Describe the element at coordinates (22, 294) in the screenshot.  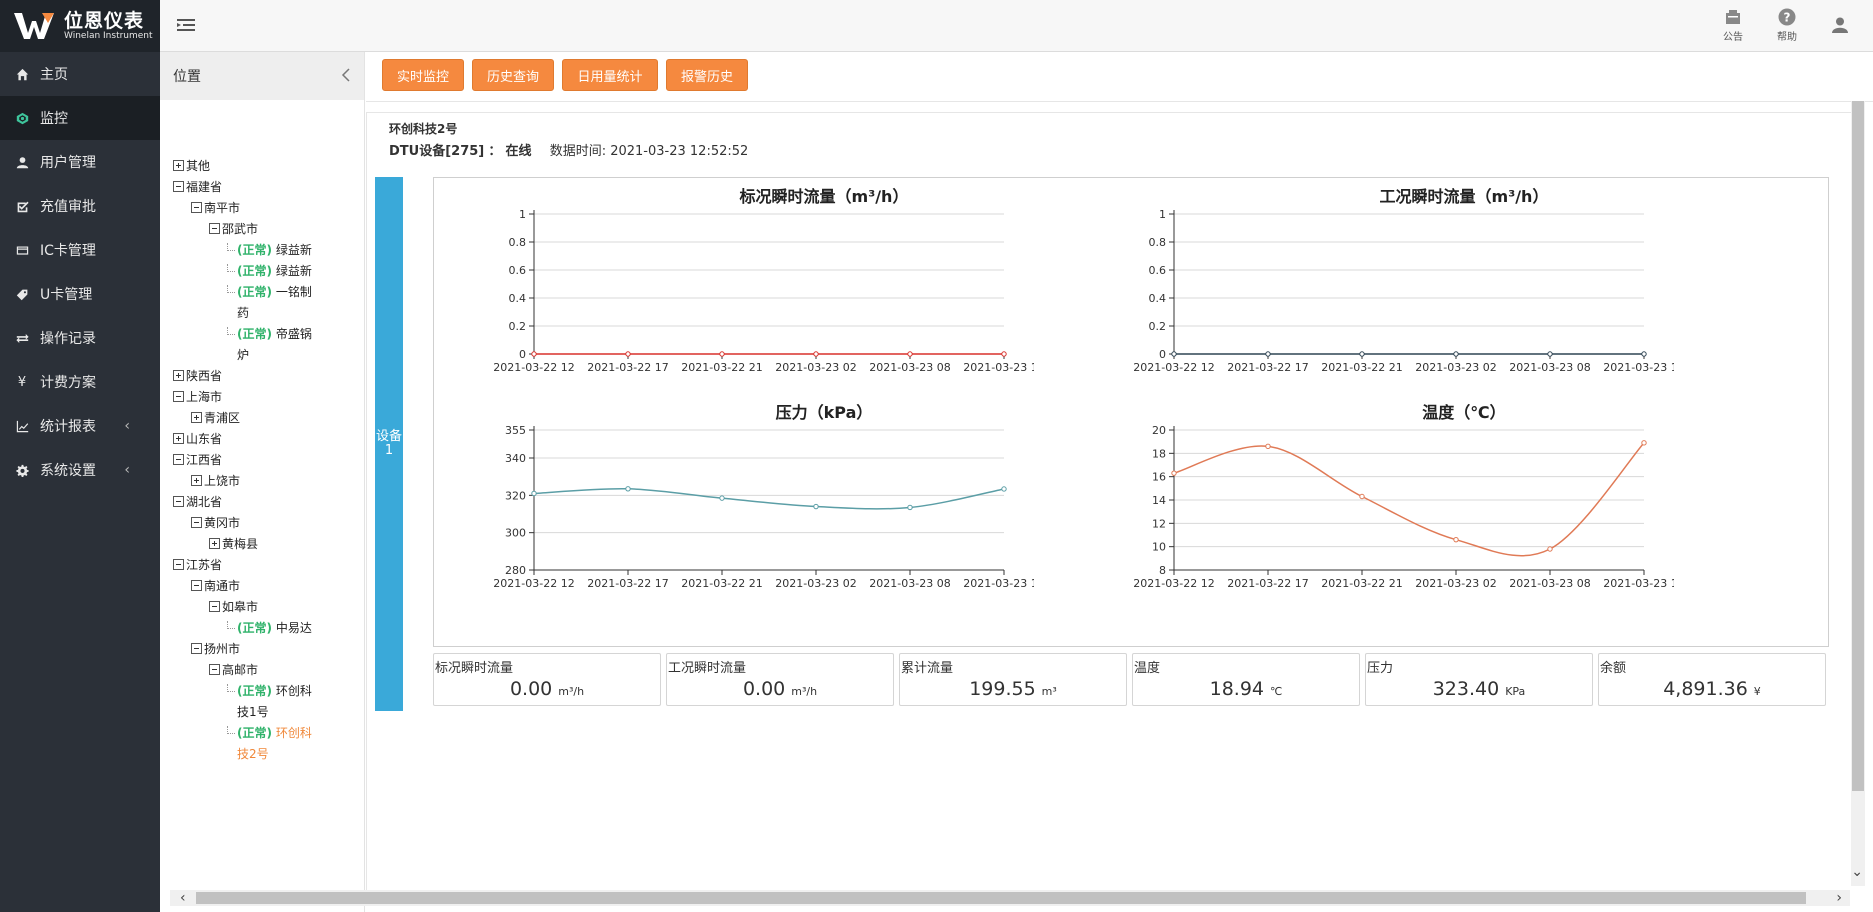
I see `tag-icon` at that location.